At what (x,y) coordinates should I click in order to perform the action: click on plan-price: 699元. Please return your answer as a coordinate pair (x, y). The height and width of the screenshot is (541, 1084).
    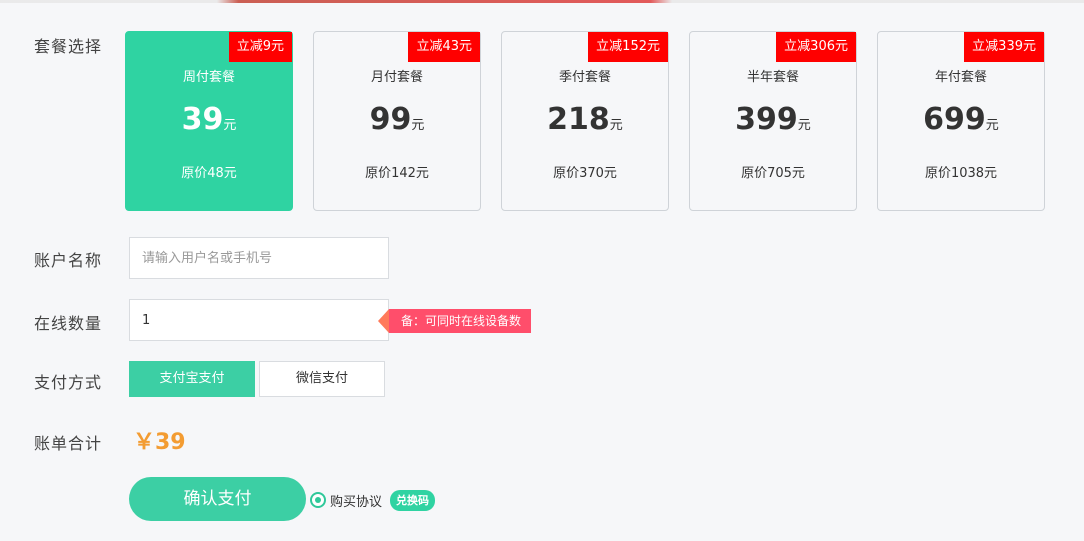
    Looking at the image, I should click on (961, 119).